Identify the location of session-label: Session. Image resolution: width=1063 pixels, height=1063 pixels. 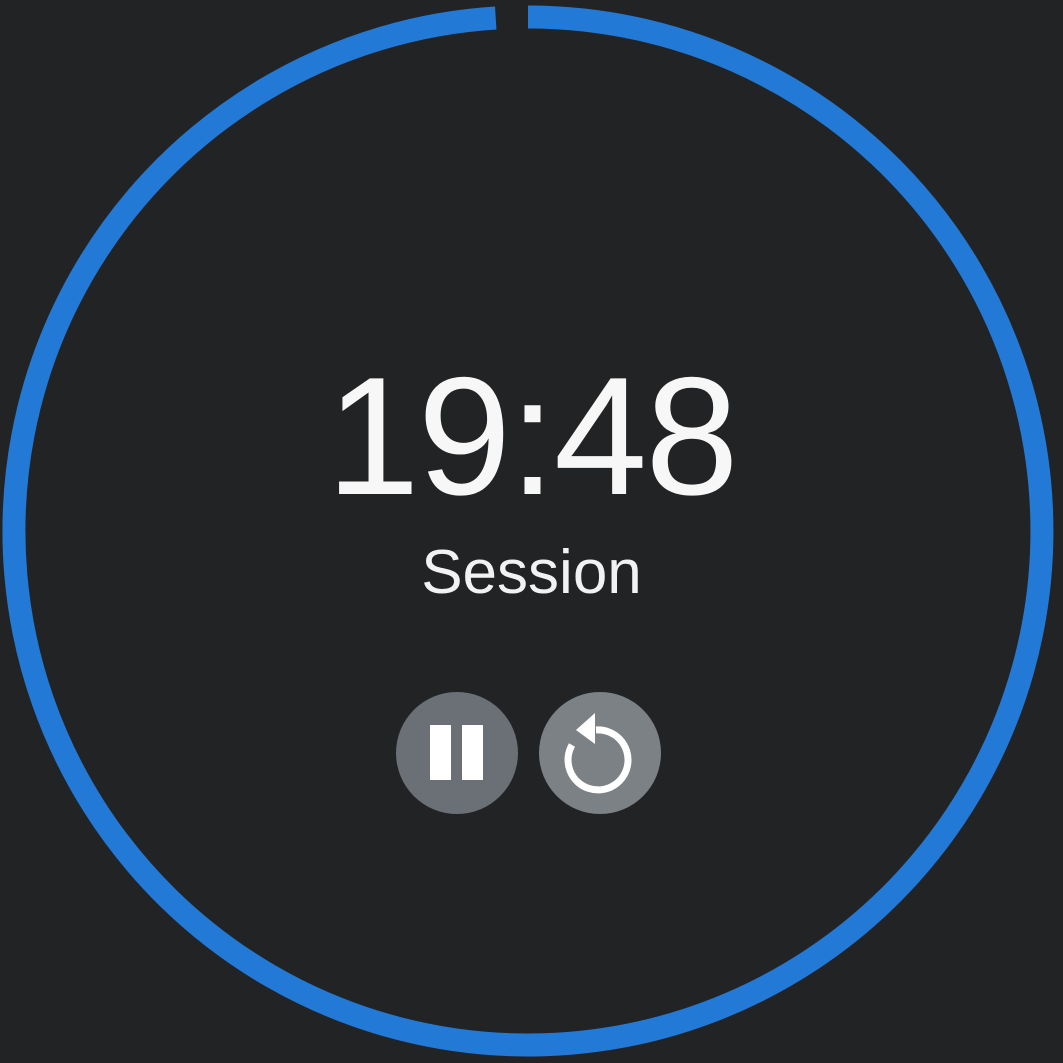
(531, 572).